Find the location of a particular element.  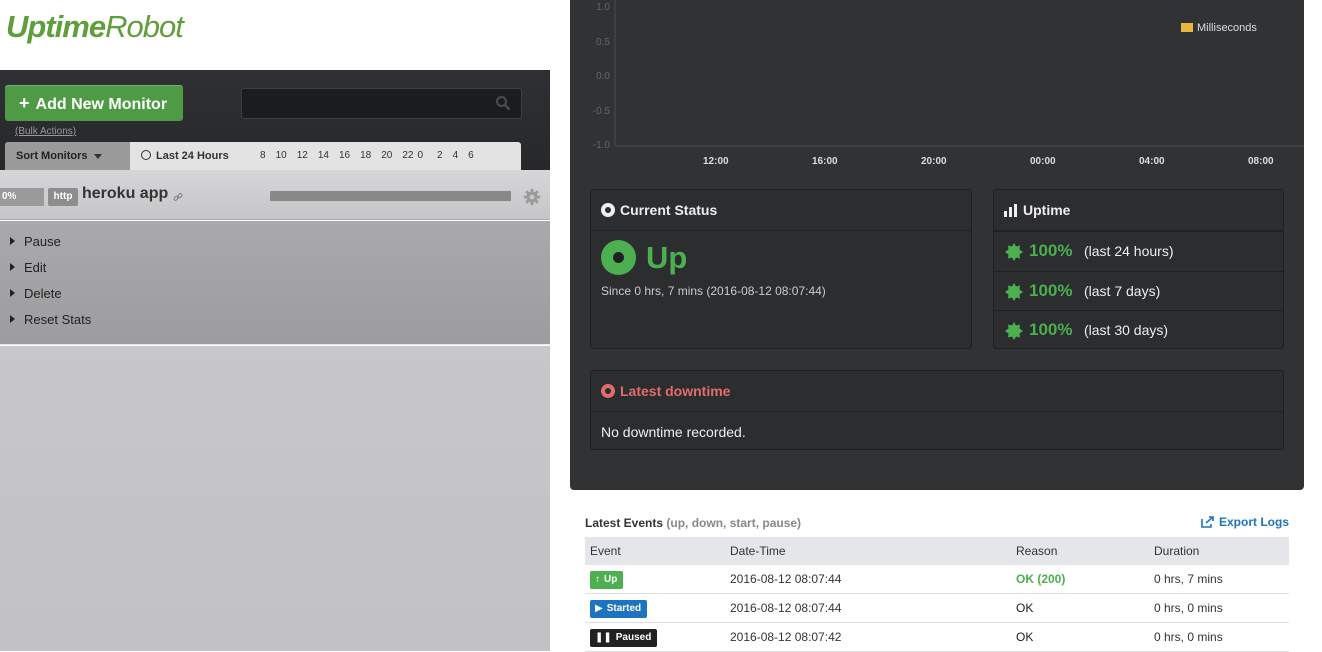

time-range-label: Last 24 Hours is located at coordinates (185, 156).